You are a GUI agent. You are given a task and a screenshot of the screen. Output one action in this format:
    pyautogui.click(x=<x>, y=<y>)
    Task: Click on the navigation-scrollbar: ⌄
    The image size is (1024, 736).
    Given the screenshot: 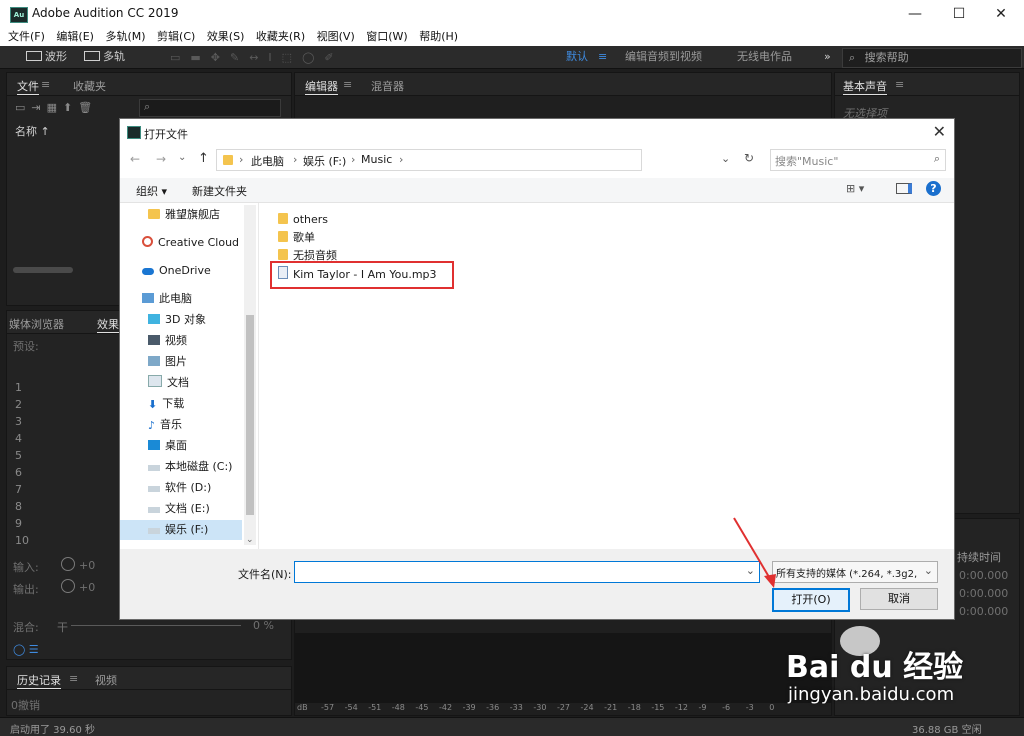 What is the action you would take?
    pyautogui.click(x=250, y=375)
    